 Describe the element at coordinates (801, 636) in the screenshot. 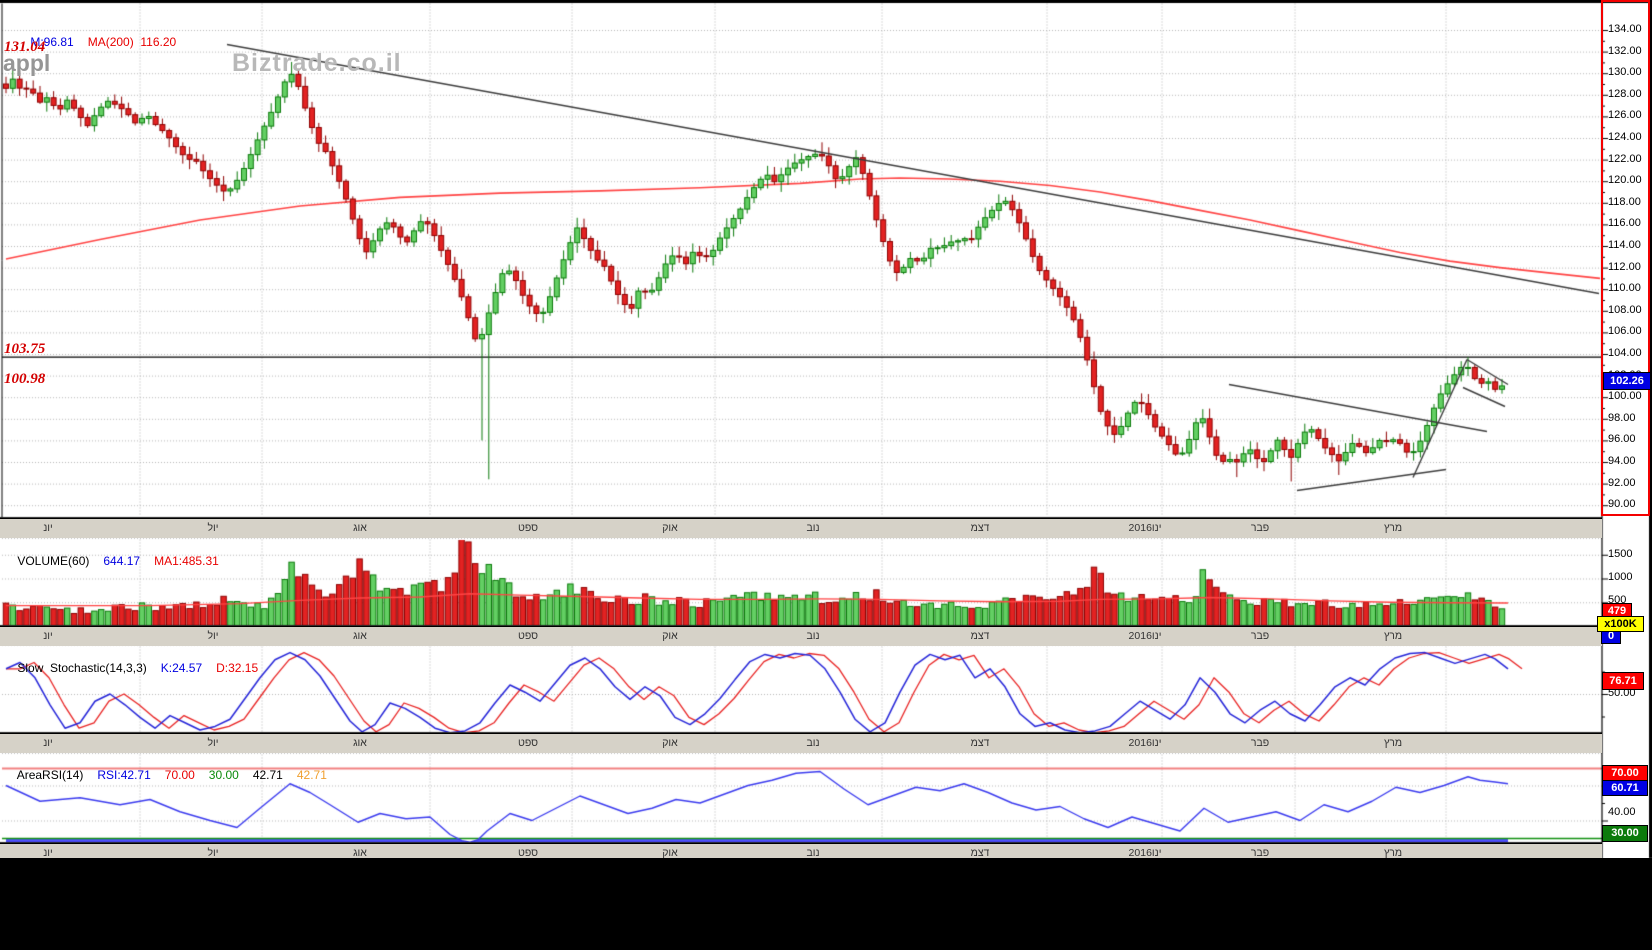

I see `time-axis-volume: יונ יול אוג ספט אוק נוב דצמ ינו2016 פבר מרץ` at that location.